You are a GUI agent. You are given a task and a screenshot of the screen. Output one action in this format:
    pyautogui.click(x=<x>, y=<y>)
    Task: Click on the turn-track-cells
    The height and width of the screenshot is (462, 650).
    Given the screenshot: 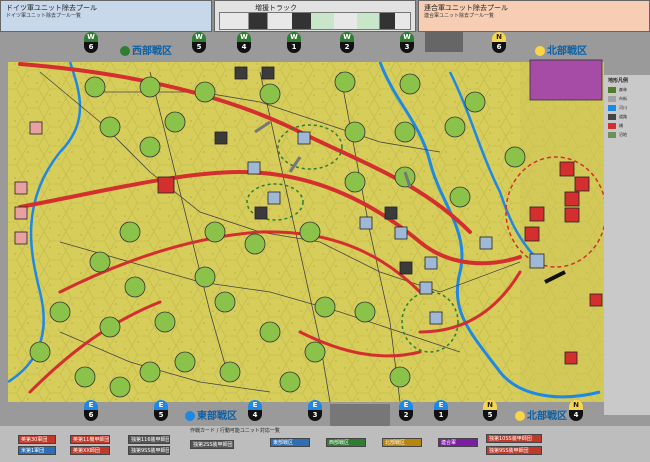 What is the action you would take?
    pyautogui.click(x=315, y=21)
    